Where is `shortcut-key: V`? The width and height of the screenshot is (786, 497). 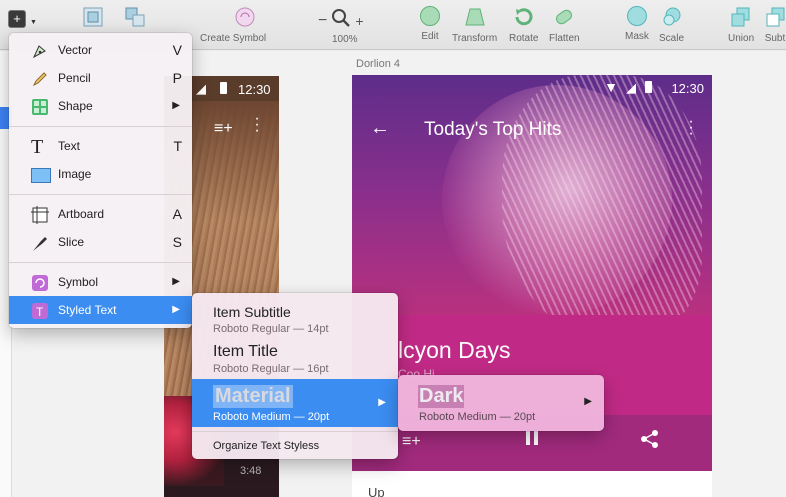 shortcut-key: V is located at coordinates (177, 50).